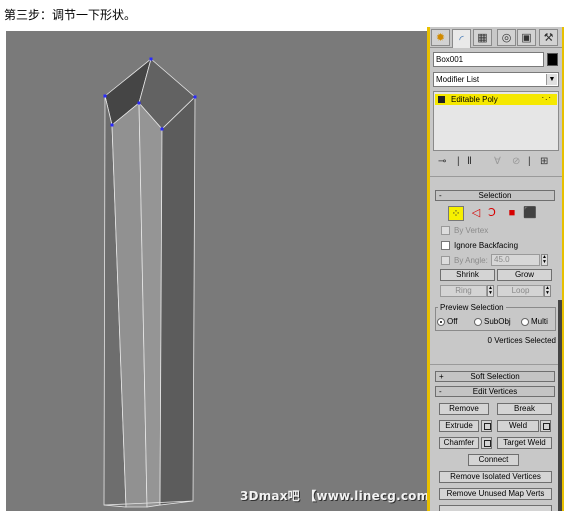 This screenshot has height=511, width=564. Describe the element at coordinates (530, 213) in the screenshot. I see `element-mode-icon: ⬛` at that location.